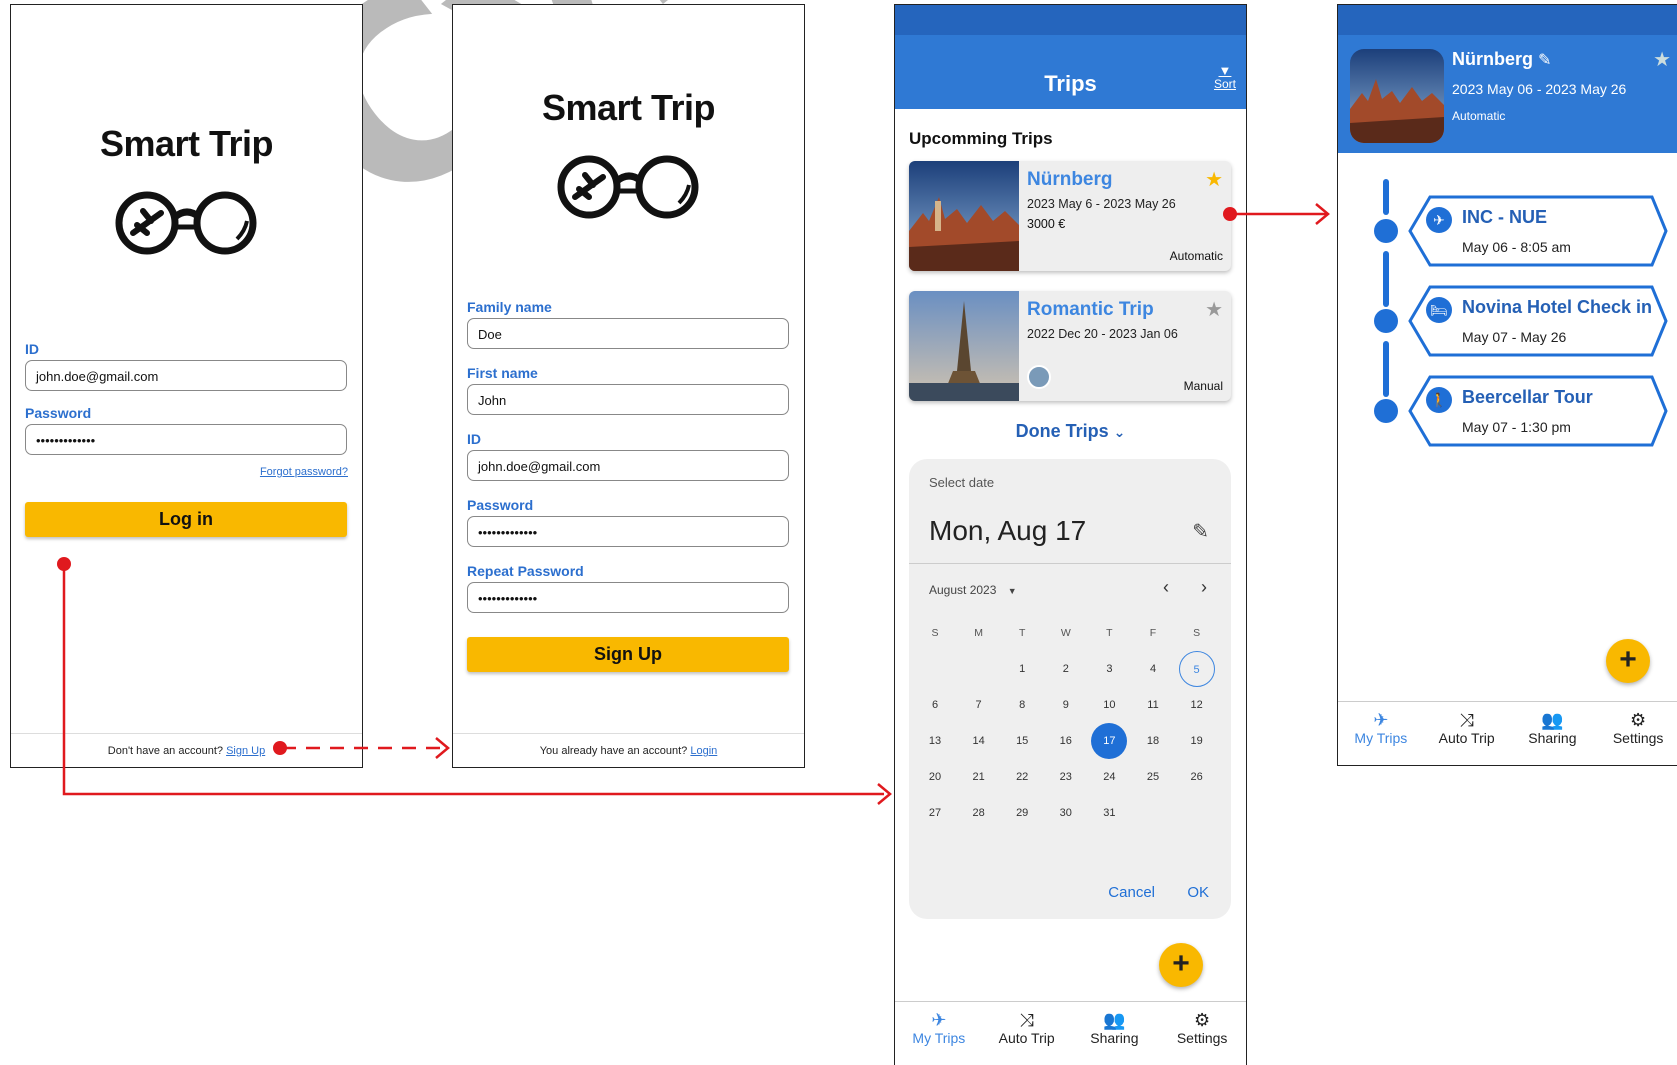  Describe the element at coordinates (1066, 741) in the screenshot. I see `calendar-day: 16` at that location.